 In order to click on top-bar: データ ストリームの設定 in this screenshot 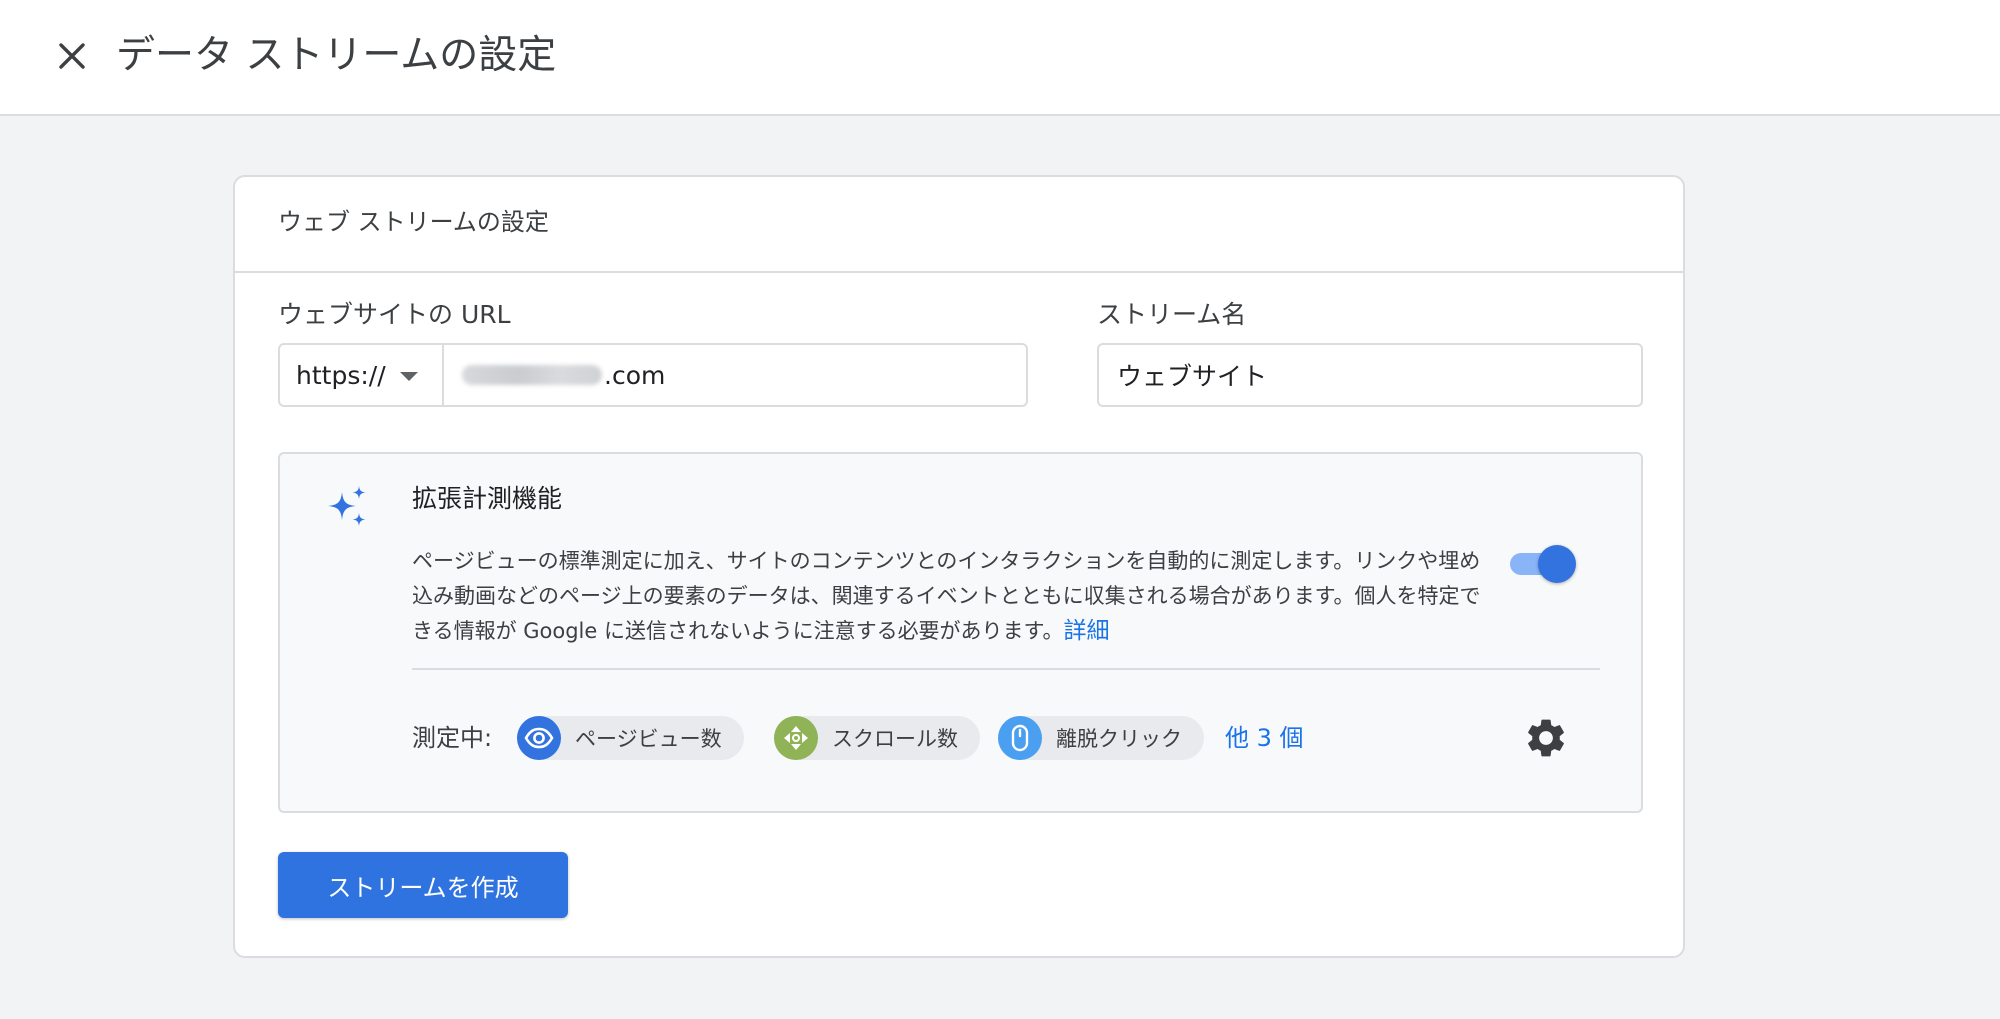, I will do `click(1000, 58)`.